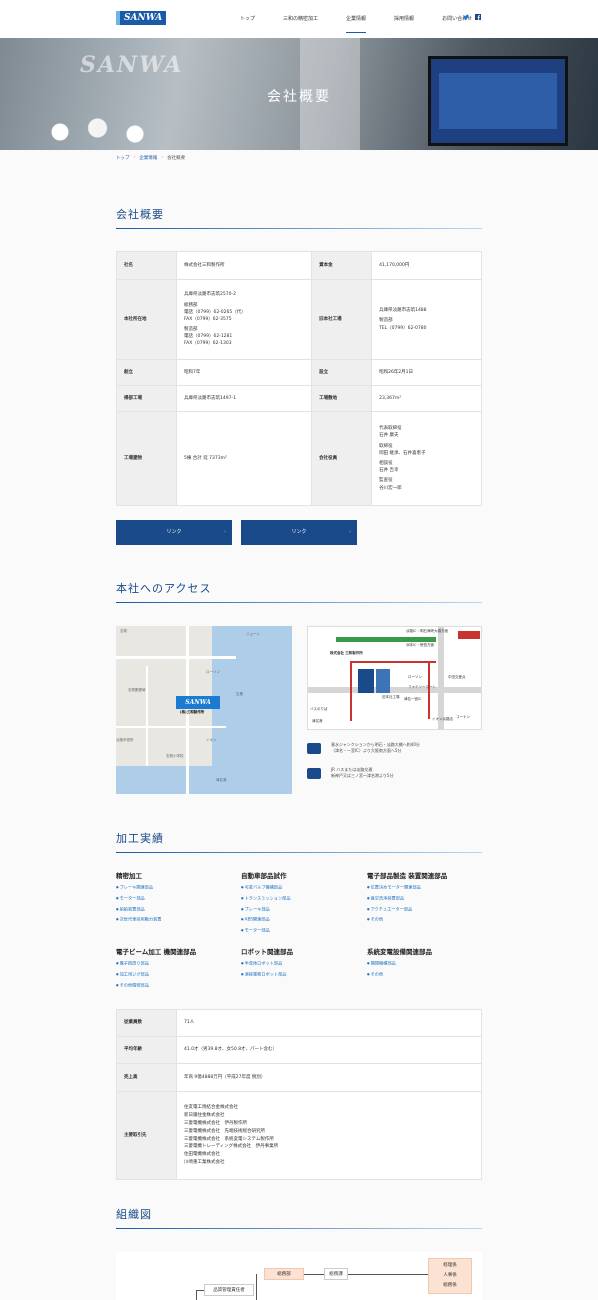 Image resolution: width=598 pixels, height=1300 pixels. Describe the element at coordinates (125, 740) in the screenshot. I see `map-label: 淡路市役所` at that location.